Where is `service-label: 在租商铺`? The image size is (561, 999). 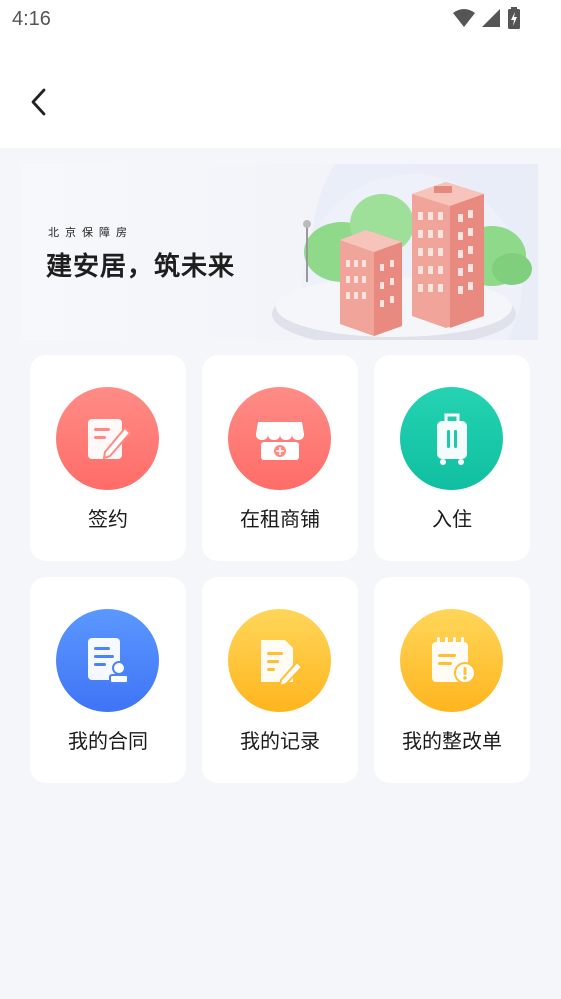
service-label: 在租商铺 is located at coordinates (280, 519).